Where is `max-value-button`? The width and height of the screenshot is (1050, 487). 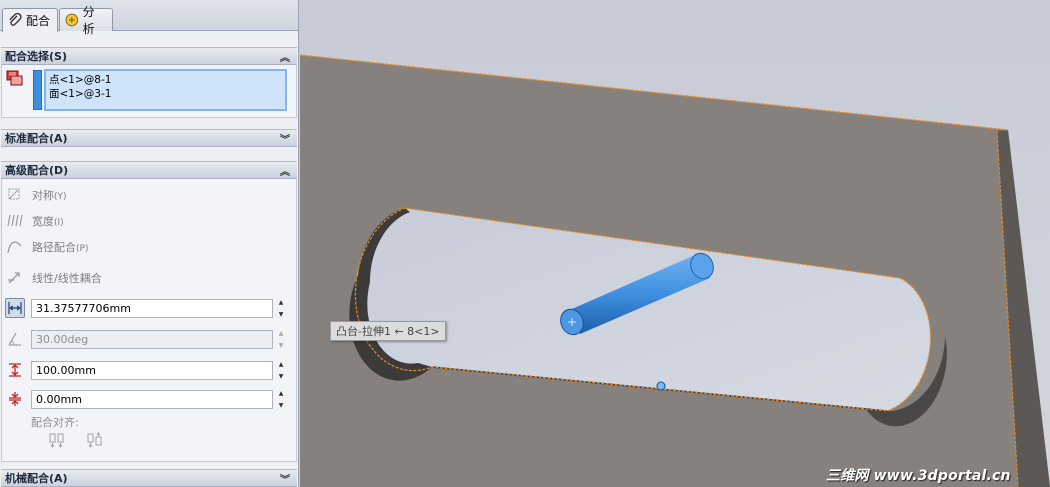 max-value-button is located at coordinates (15, 370).